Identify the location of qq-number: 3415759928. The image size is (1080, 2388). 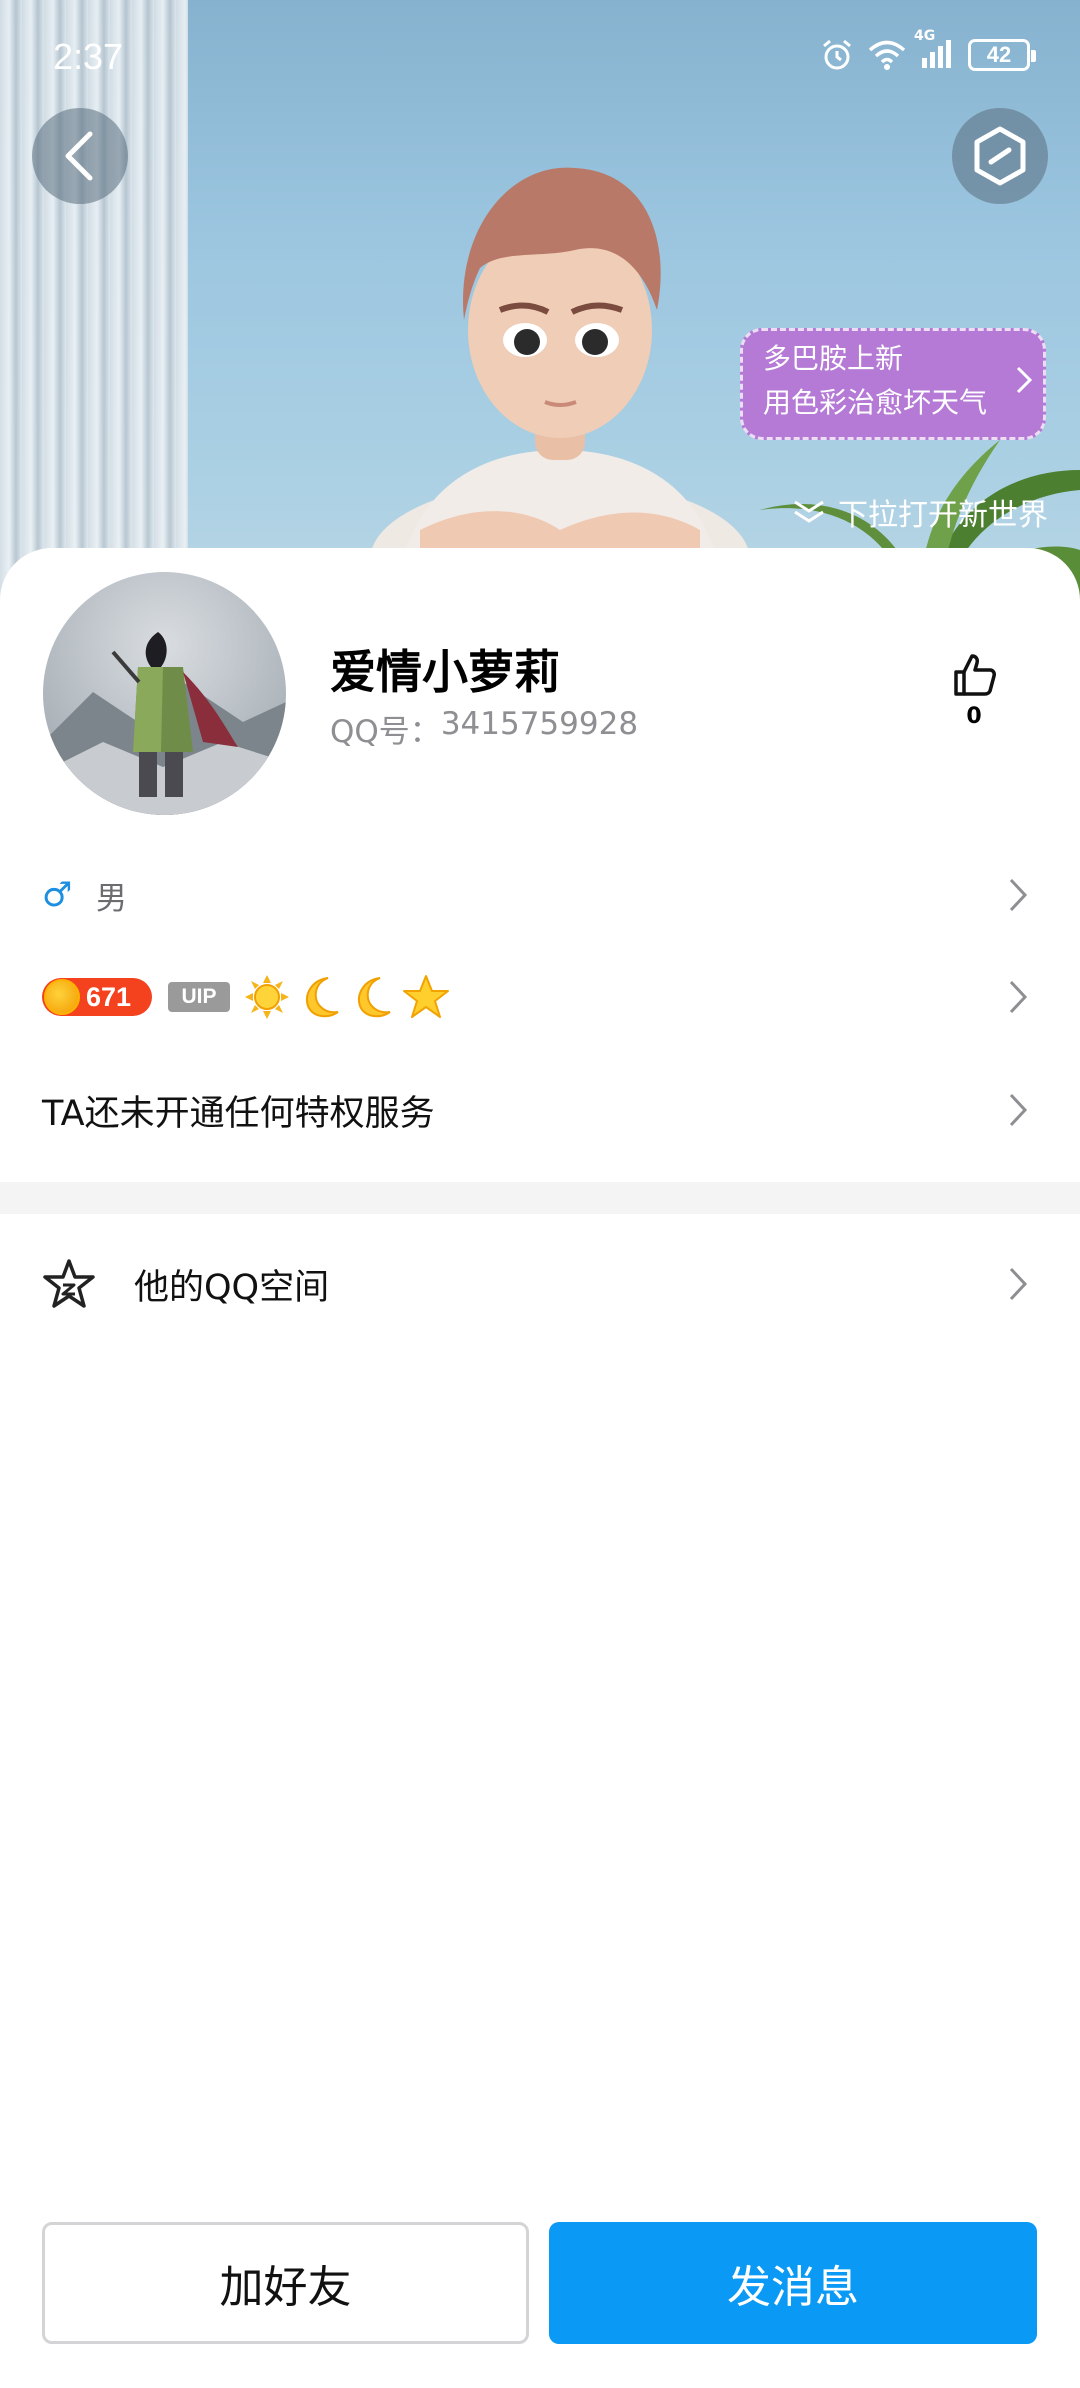
(539, 724).